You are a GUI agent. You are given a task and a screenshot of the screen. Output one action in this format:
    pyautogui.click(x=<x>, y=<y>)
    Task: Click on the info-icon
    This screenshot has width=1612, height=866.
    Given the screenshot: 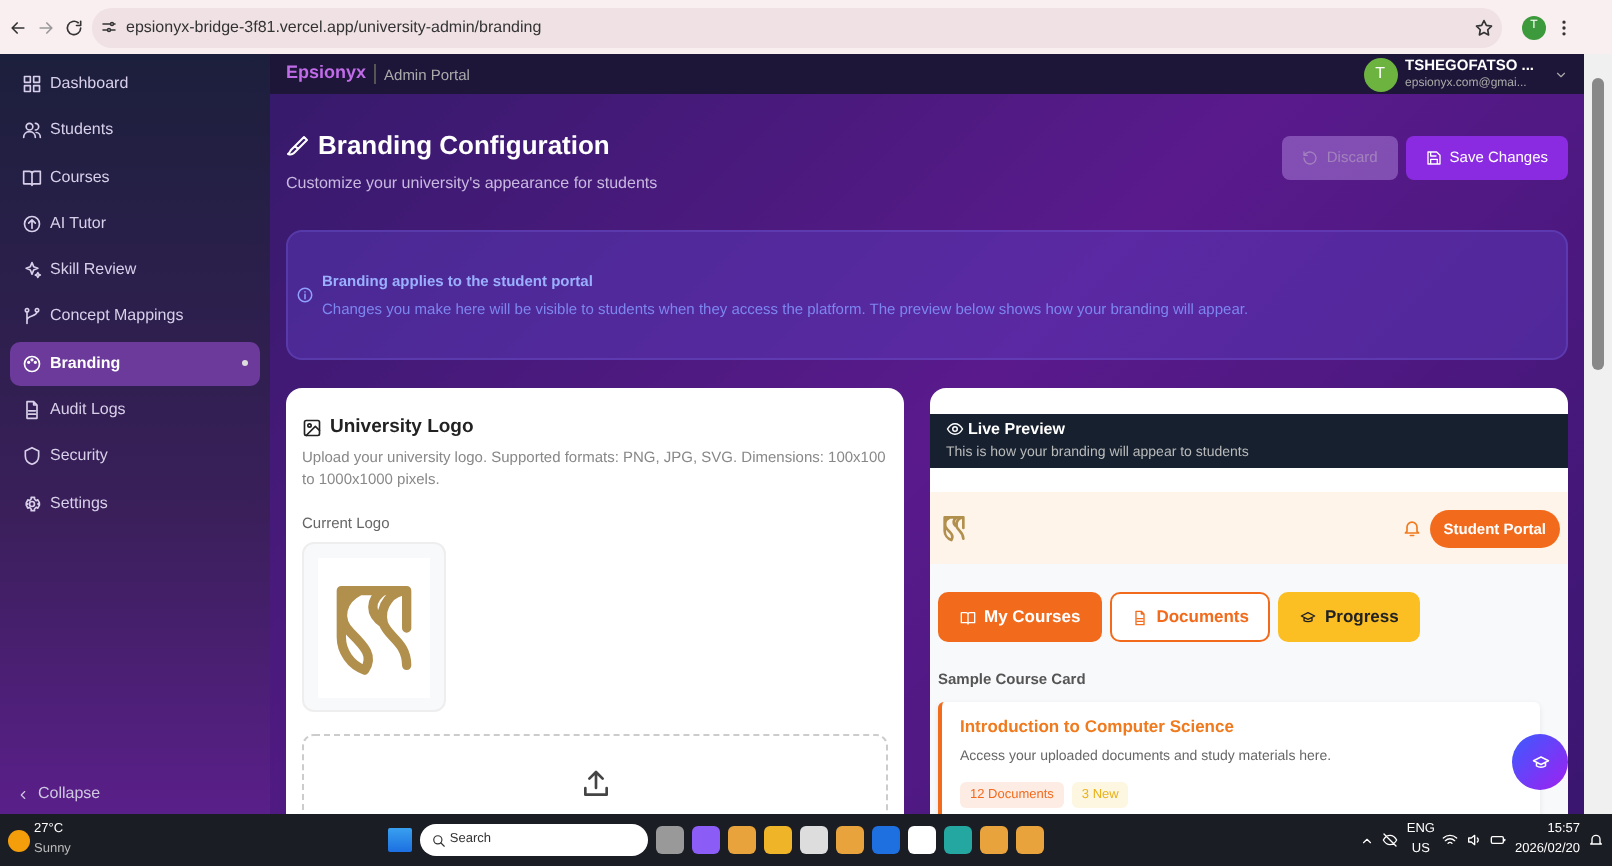 What is the action you would take?
    pyautogui.click(x=305, y=294)
    